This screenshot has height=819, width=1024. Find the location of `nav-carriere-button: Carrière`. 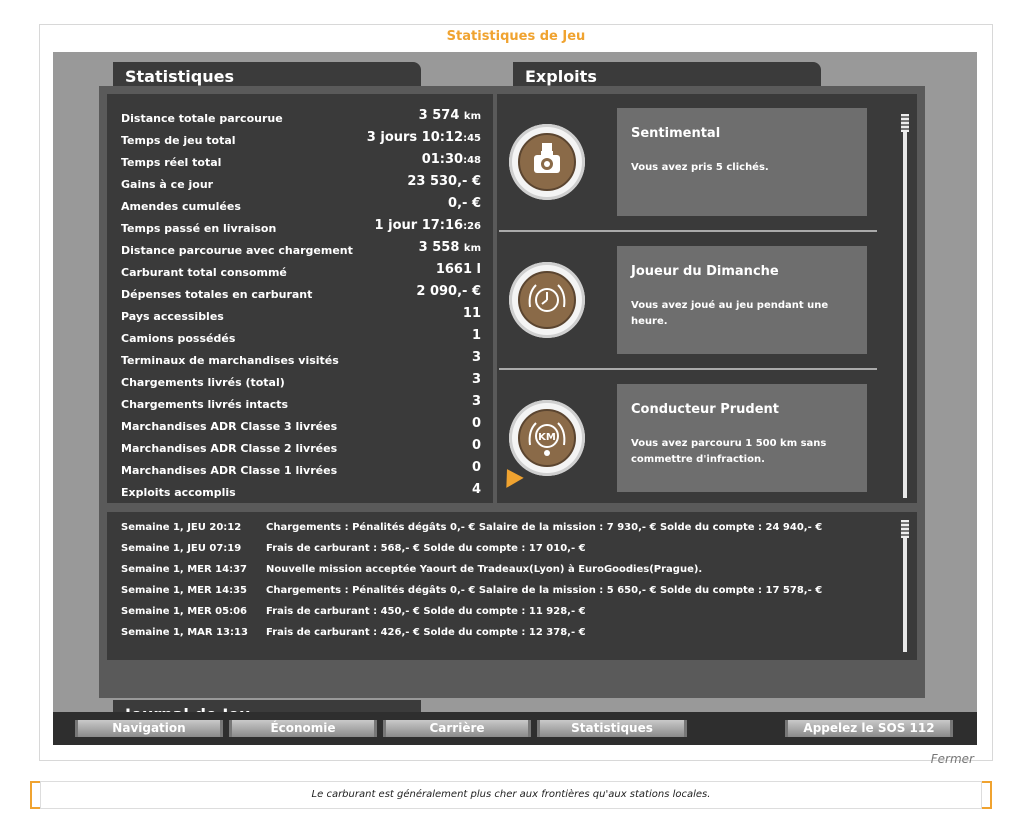

nav-carriere-button: Carrière is located at coordinates (457, 728).